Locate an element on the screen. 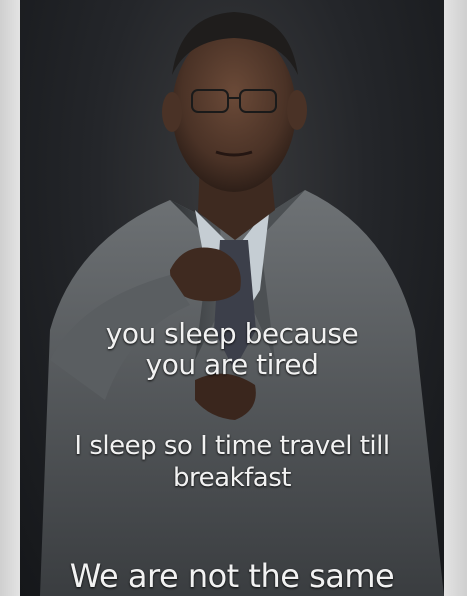 Image resolution: width=467 pixels, height=596 pixels. caption-middle: I sleep so I time travel till breakfast is located at coordinates (232, 462).